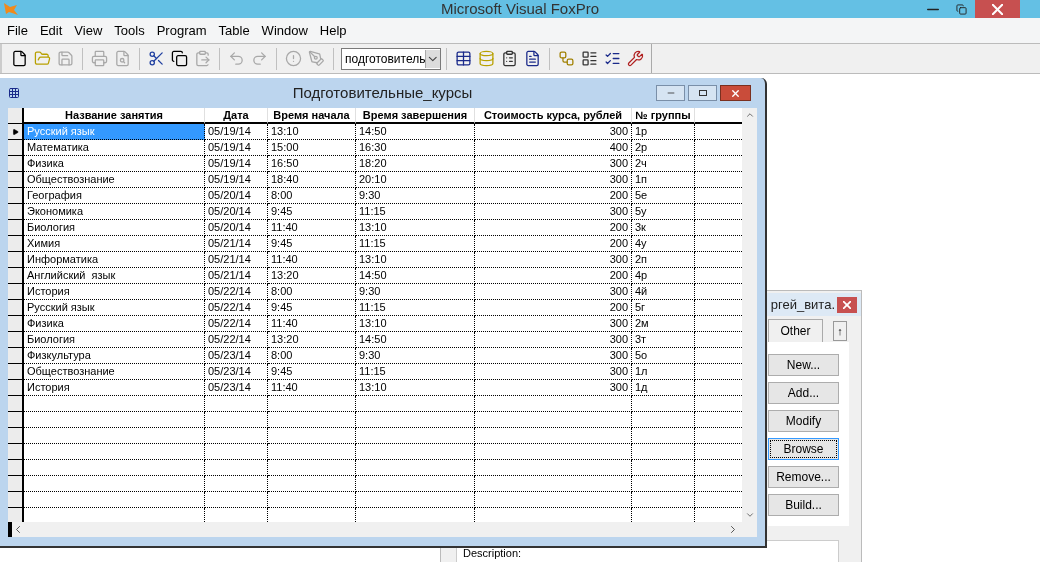  I want to click on close-icon, so click(735, 93).